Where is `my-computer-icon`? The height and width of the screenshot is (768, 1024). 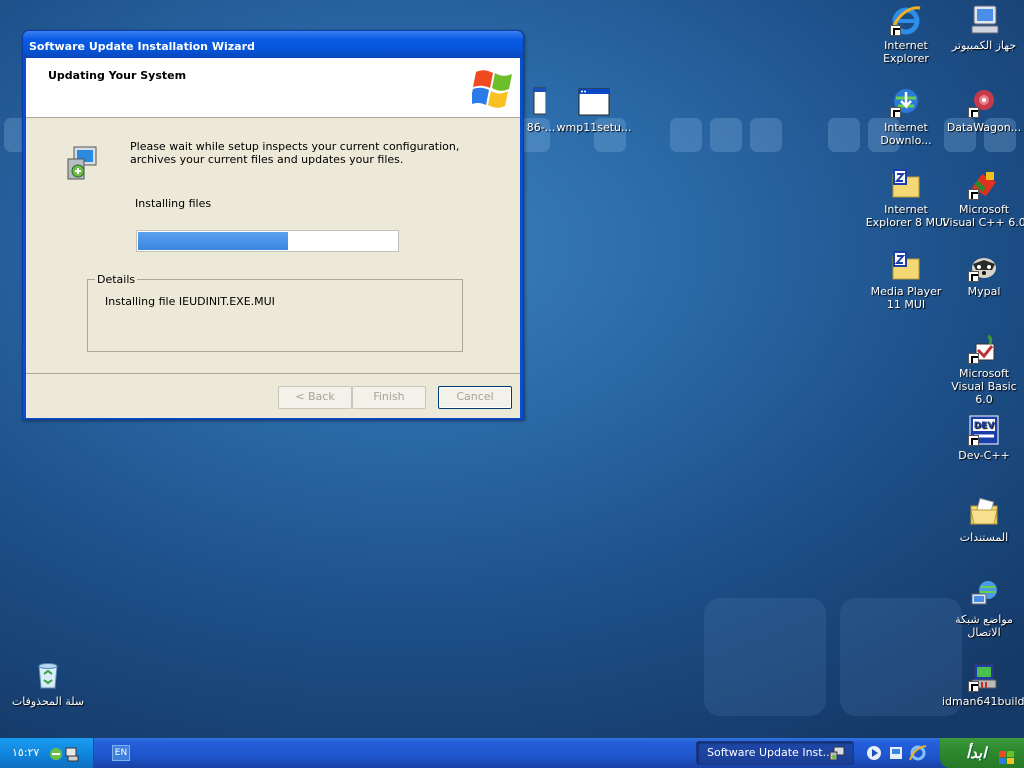 my-computer-icon is located at coordinates (984, 20).